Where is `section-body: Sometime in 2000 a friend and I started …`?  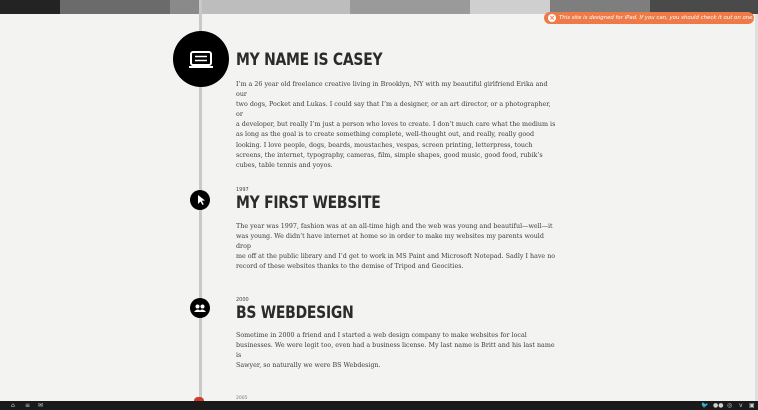
section-body: Sometime in 2000 a friend and I started … is located at coordinates (397, 351).